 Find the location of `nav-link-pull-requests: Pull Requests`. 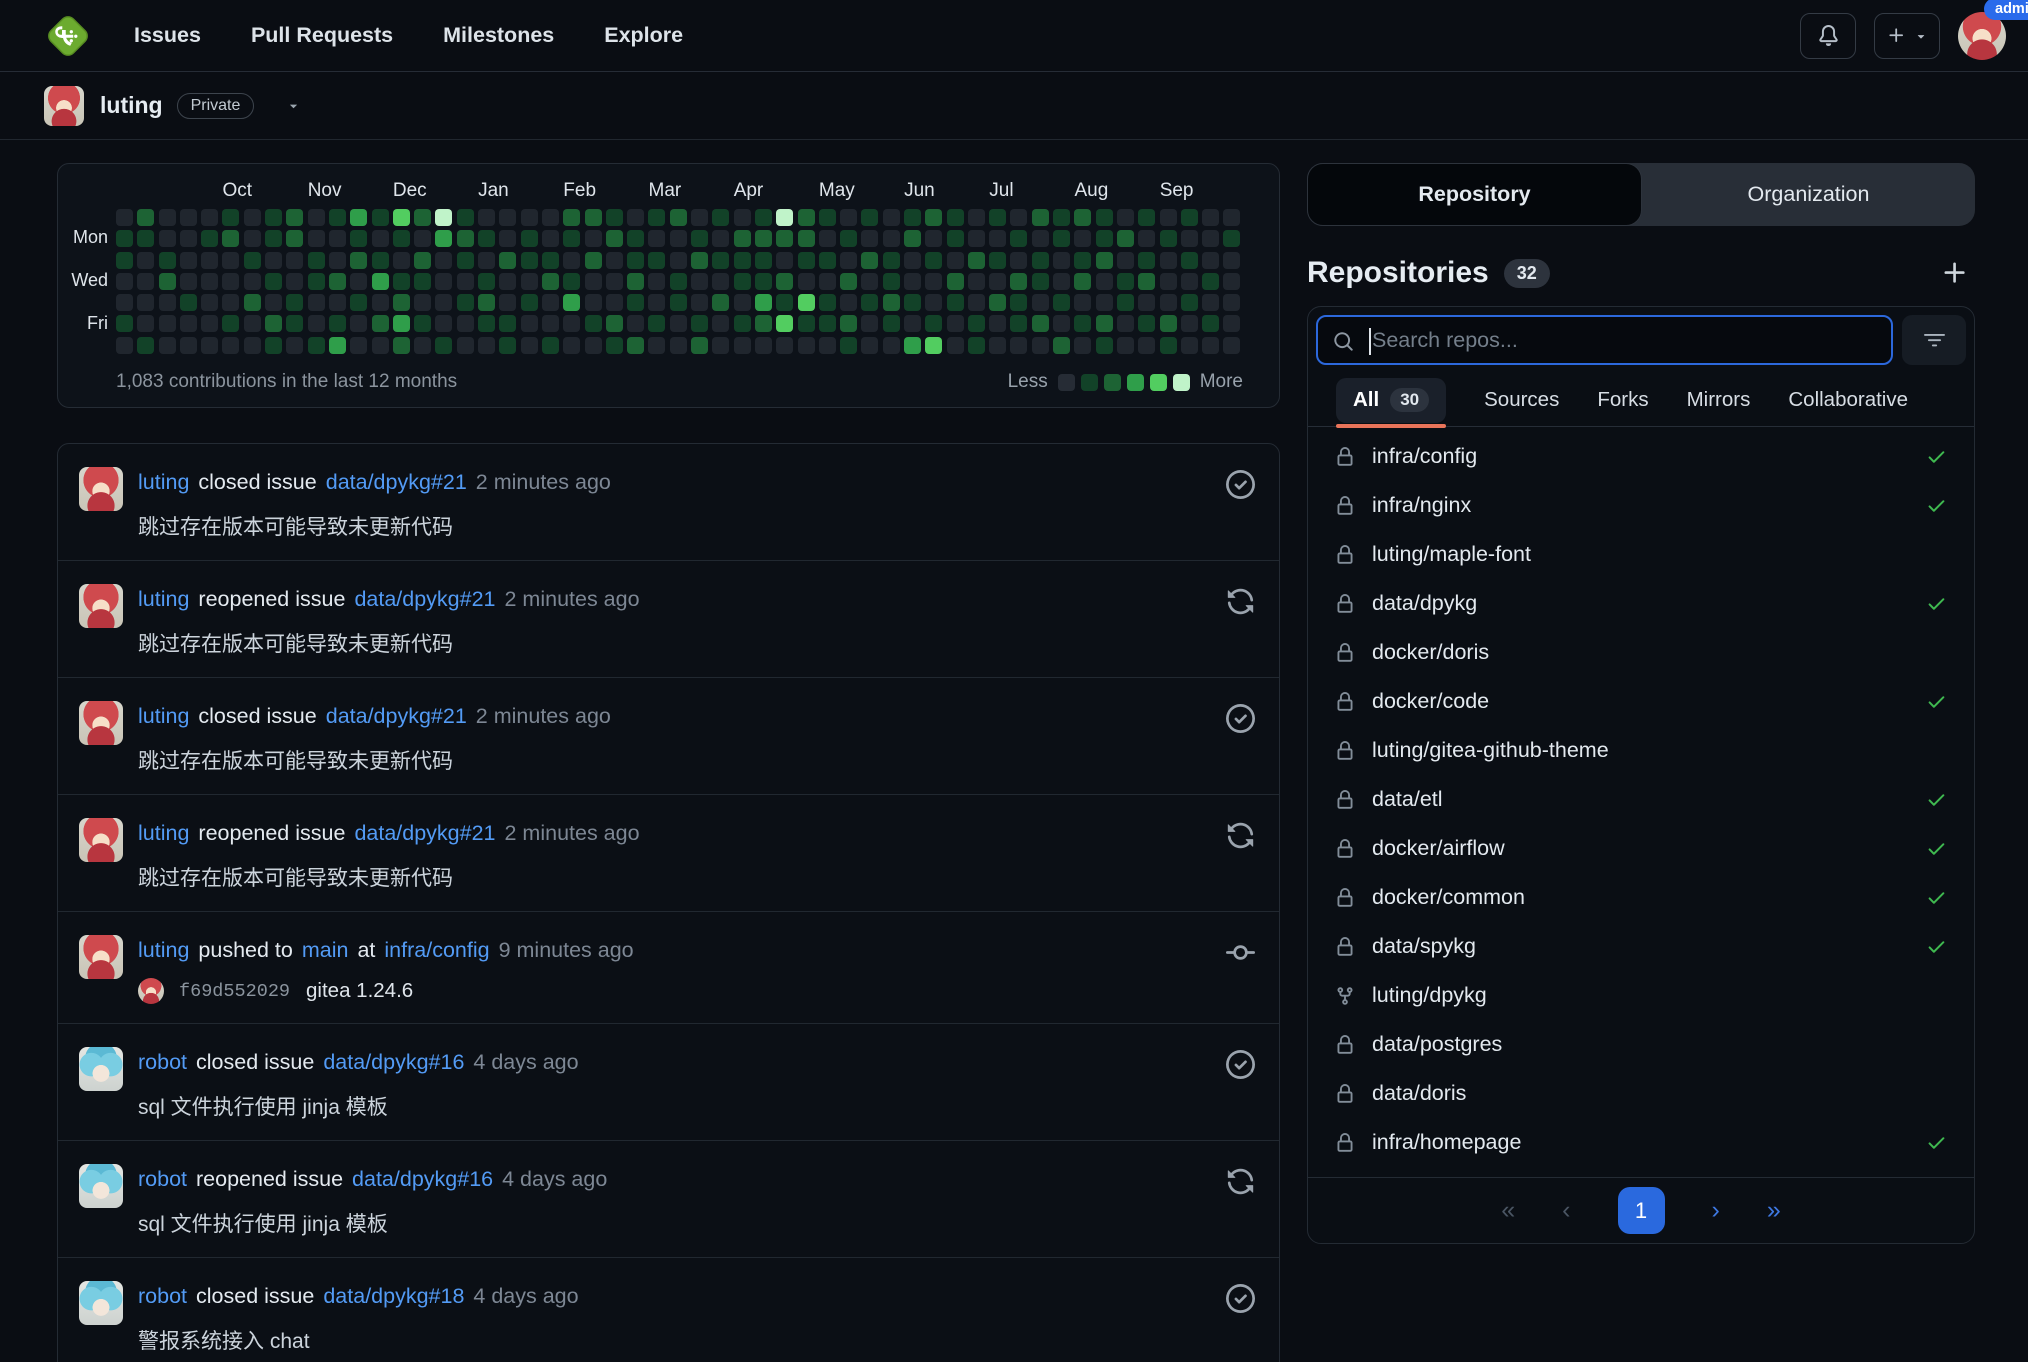

nav-link-pull-requests: Pull Requests is located at coordinates (322, 35).